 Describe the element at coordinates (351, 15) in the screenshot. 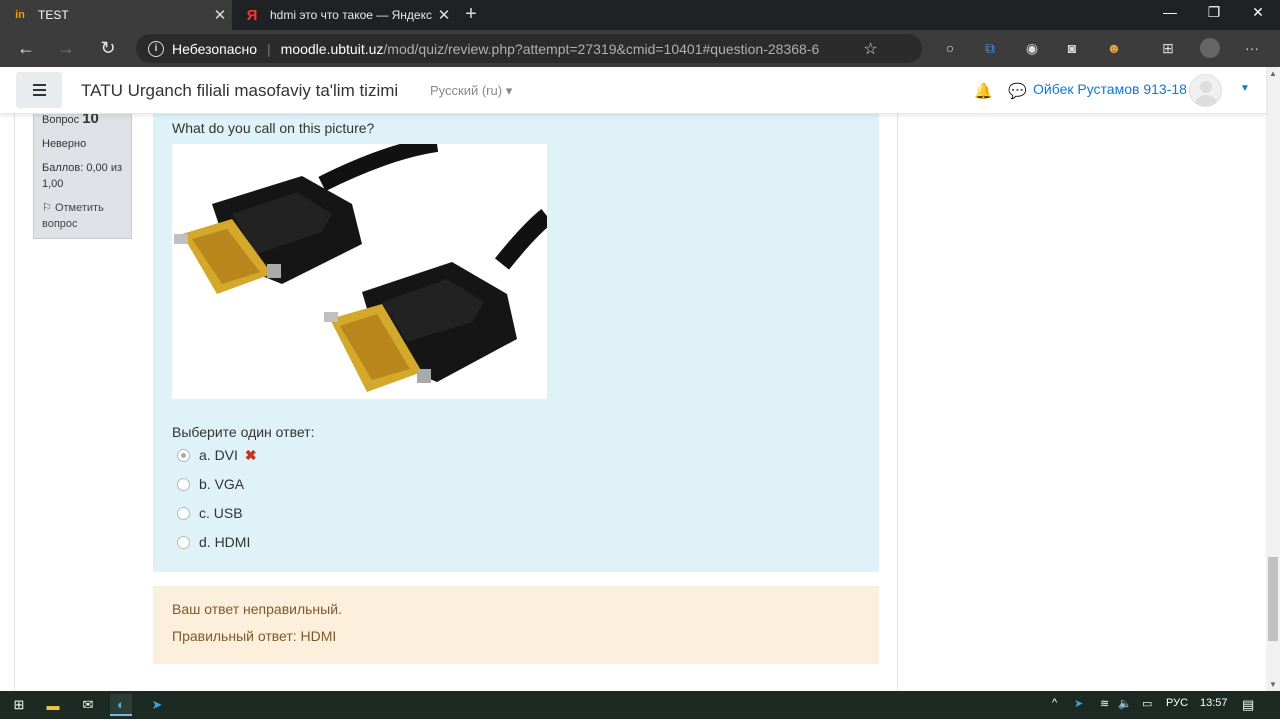

I see `tab-title: hdmi это что такое — Яндекс: н` at that location.